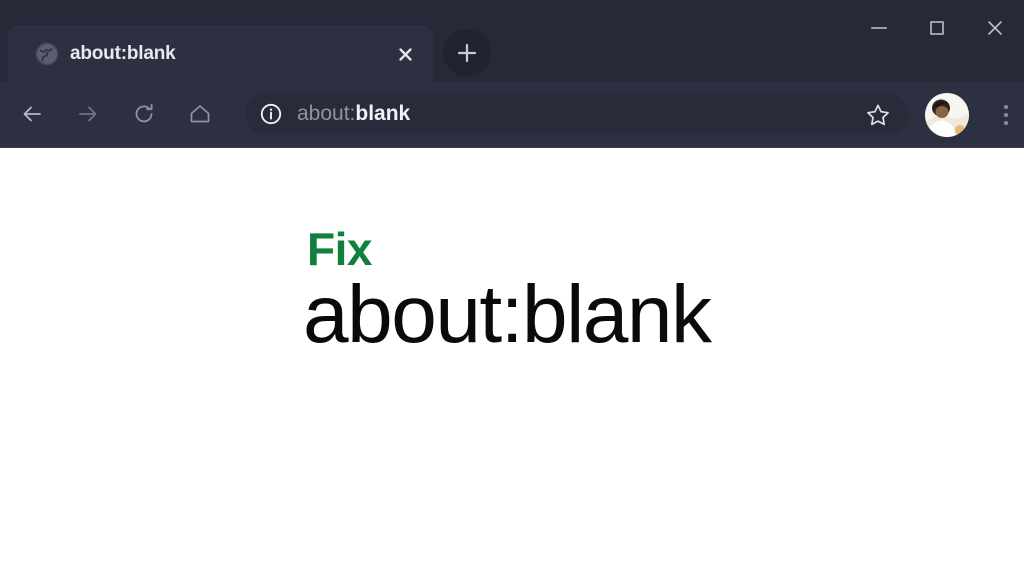 Image resolution: width=1024 pixels, height=576 pixels. I want to click on overflow-menu-icon, so click(1006, 115).